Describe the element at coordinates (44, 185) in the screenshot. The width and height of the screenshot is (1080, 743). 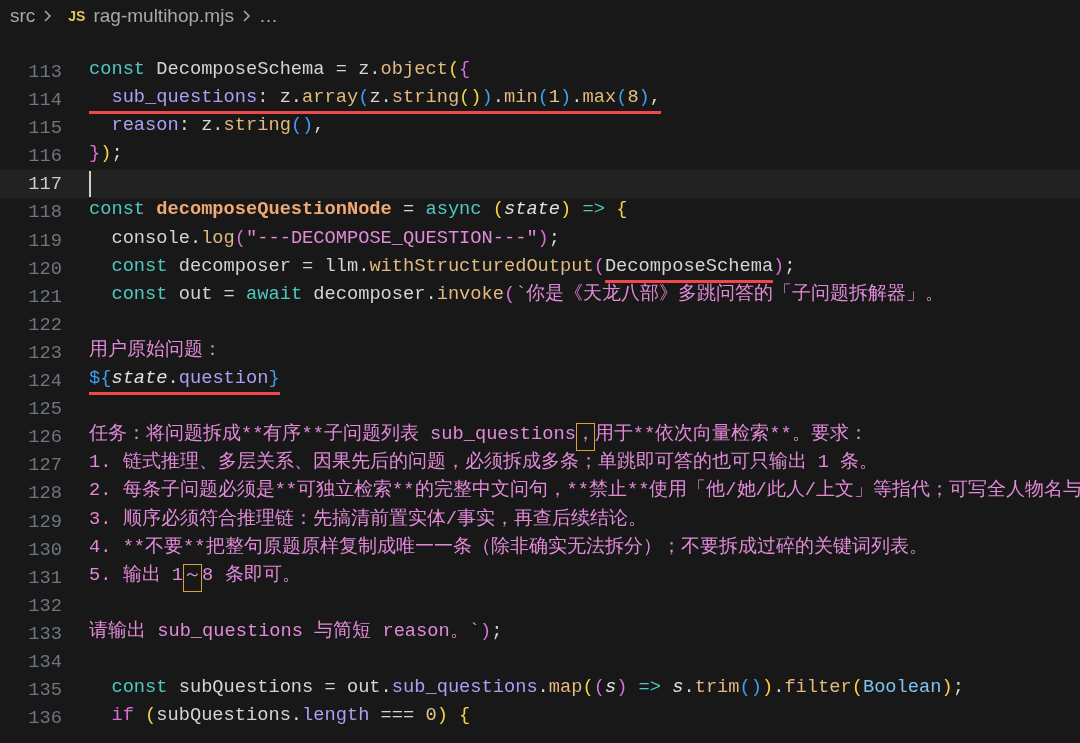
I see `line-number: 117` at that location.